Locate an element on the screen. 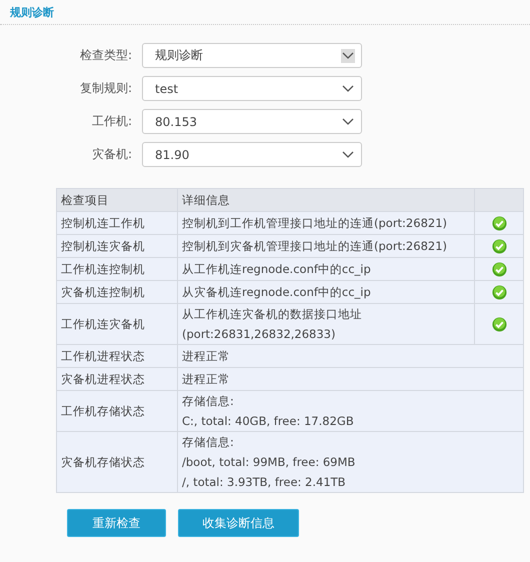  table-cell: 控制机连工作机 is located at coordinates (117, 223).